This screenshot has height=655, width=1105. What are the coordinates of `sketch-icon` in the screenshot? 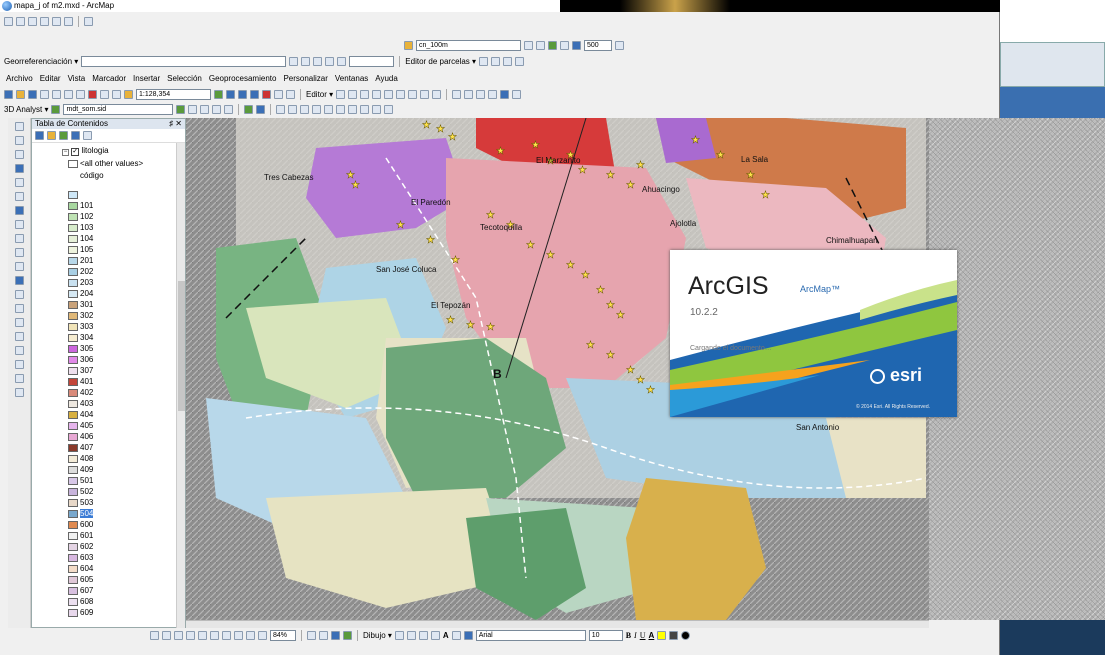 It's located at (353, 94).